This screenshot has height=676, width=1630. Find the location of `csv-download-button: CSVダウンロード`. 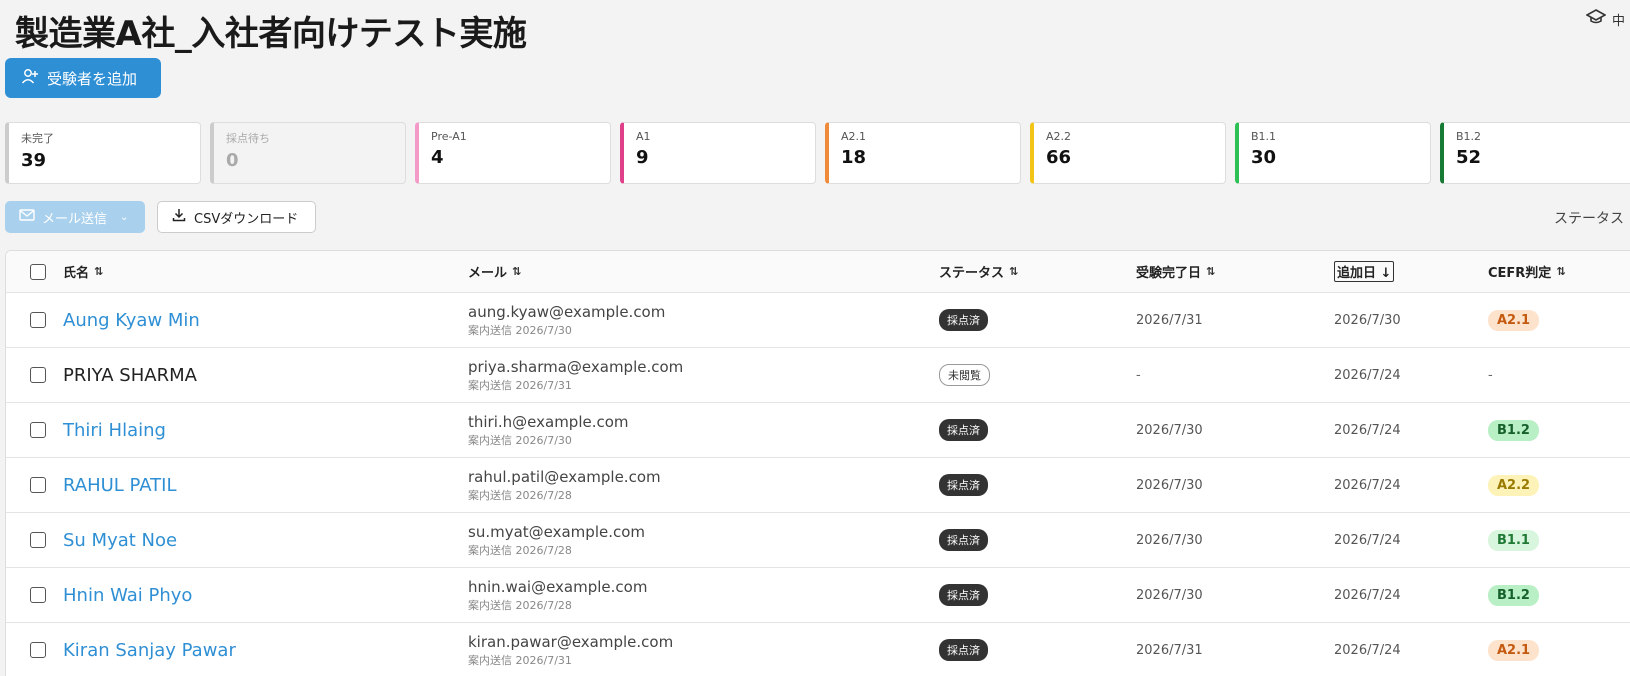

csv-download-button: CSVダウンロード is located at coordinates (236, 217).